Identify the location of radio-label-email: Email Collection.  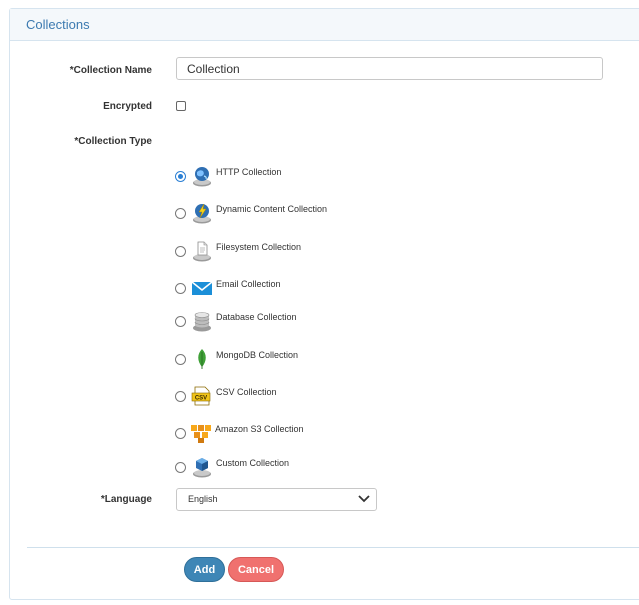
(248, 284).